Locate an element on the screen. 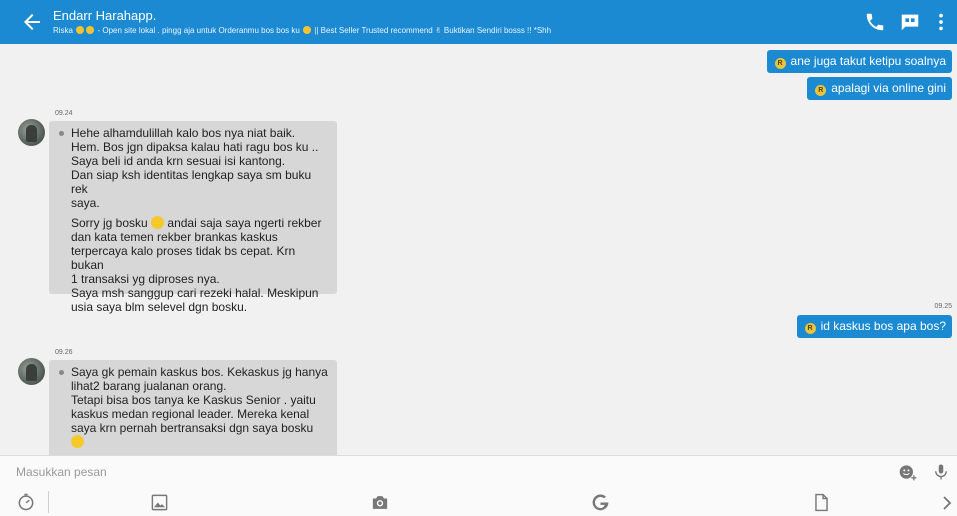 This screenshot has height=516, width=957. google-icon is located at coordinates (600, 502).